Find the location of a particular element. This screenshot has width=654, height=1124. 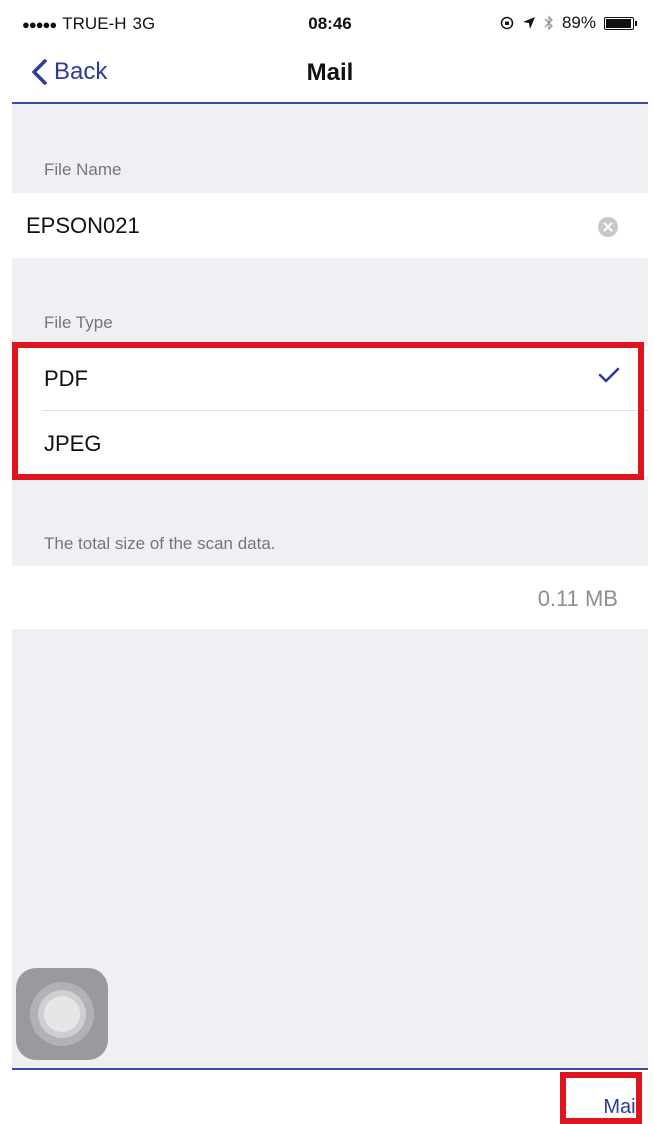

option-label: JPEG is located at coordinates (73, 443).